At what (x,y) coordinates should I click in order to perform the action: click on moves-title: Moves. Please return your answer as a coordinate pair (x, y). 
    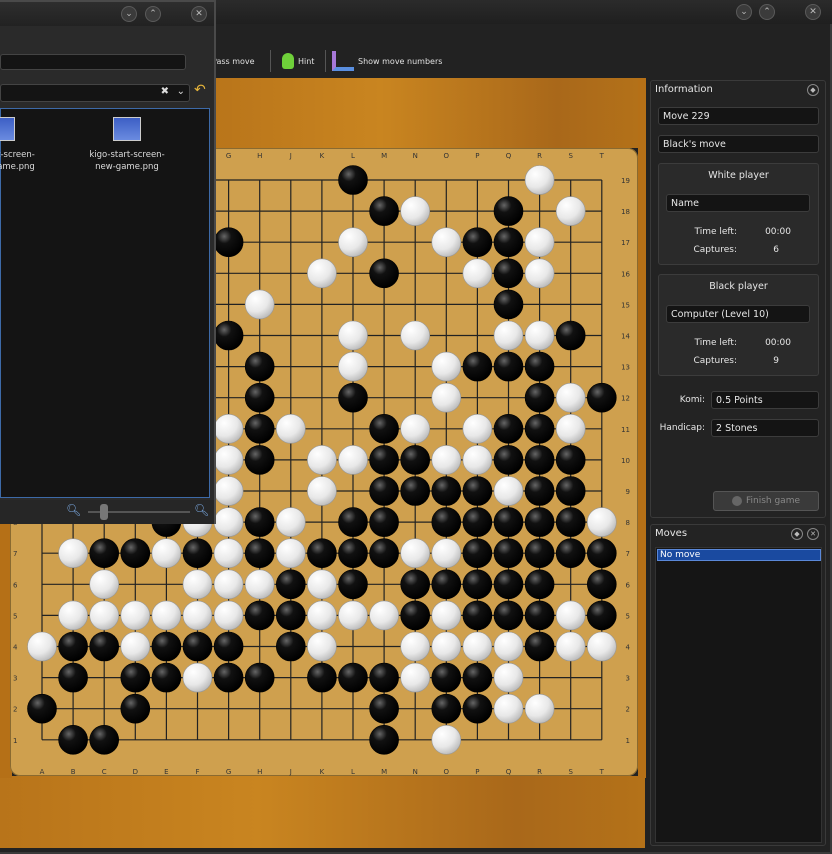
    Looking at the image, I should click on (671, 533).